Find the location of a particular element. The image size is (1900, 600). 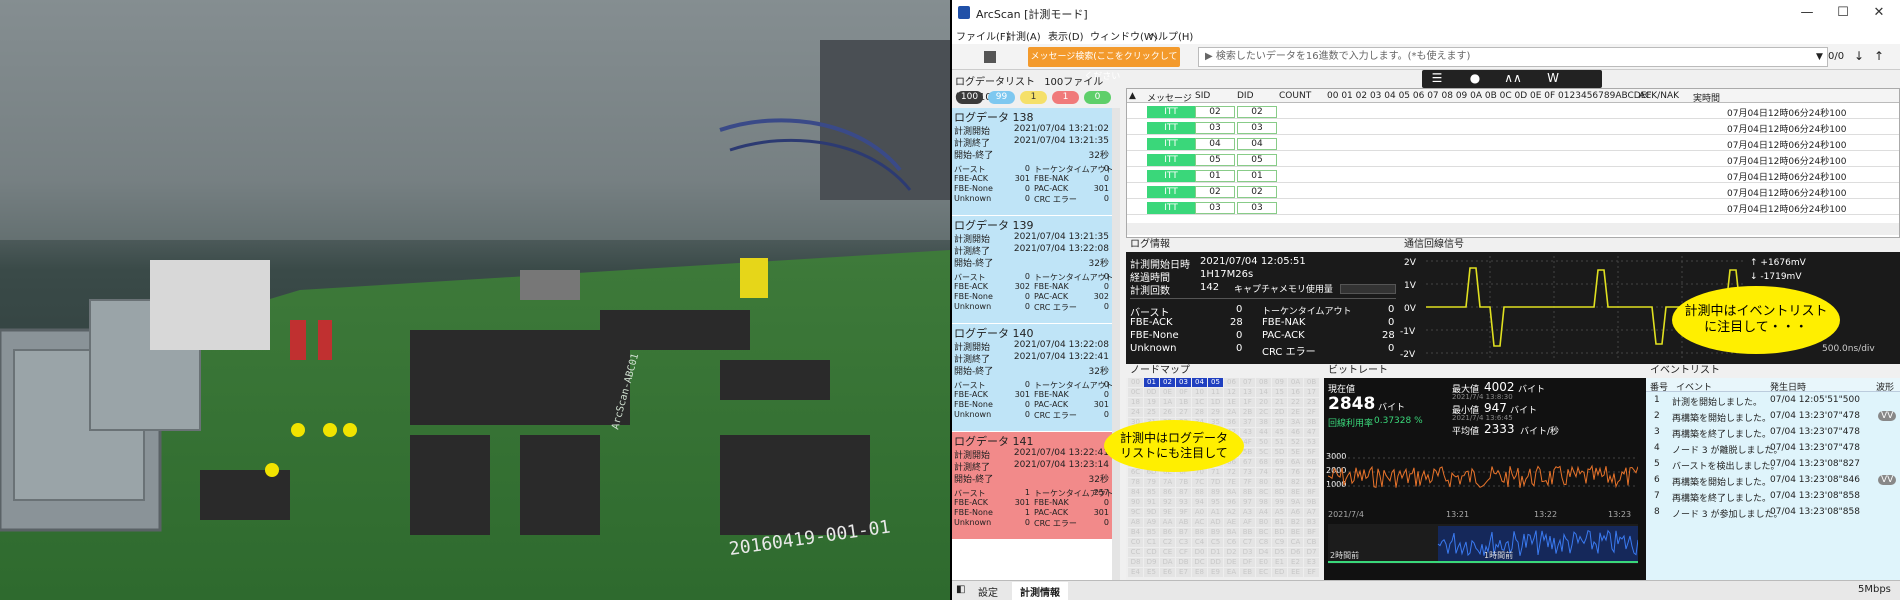

sort-up-icon: ▲ is located at coordinates (1132, 96).